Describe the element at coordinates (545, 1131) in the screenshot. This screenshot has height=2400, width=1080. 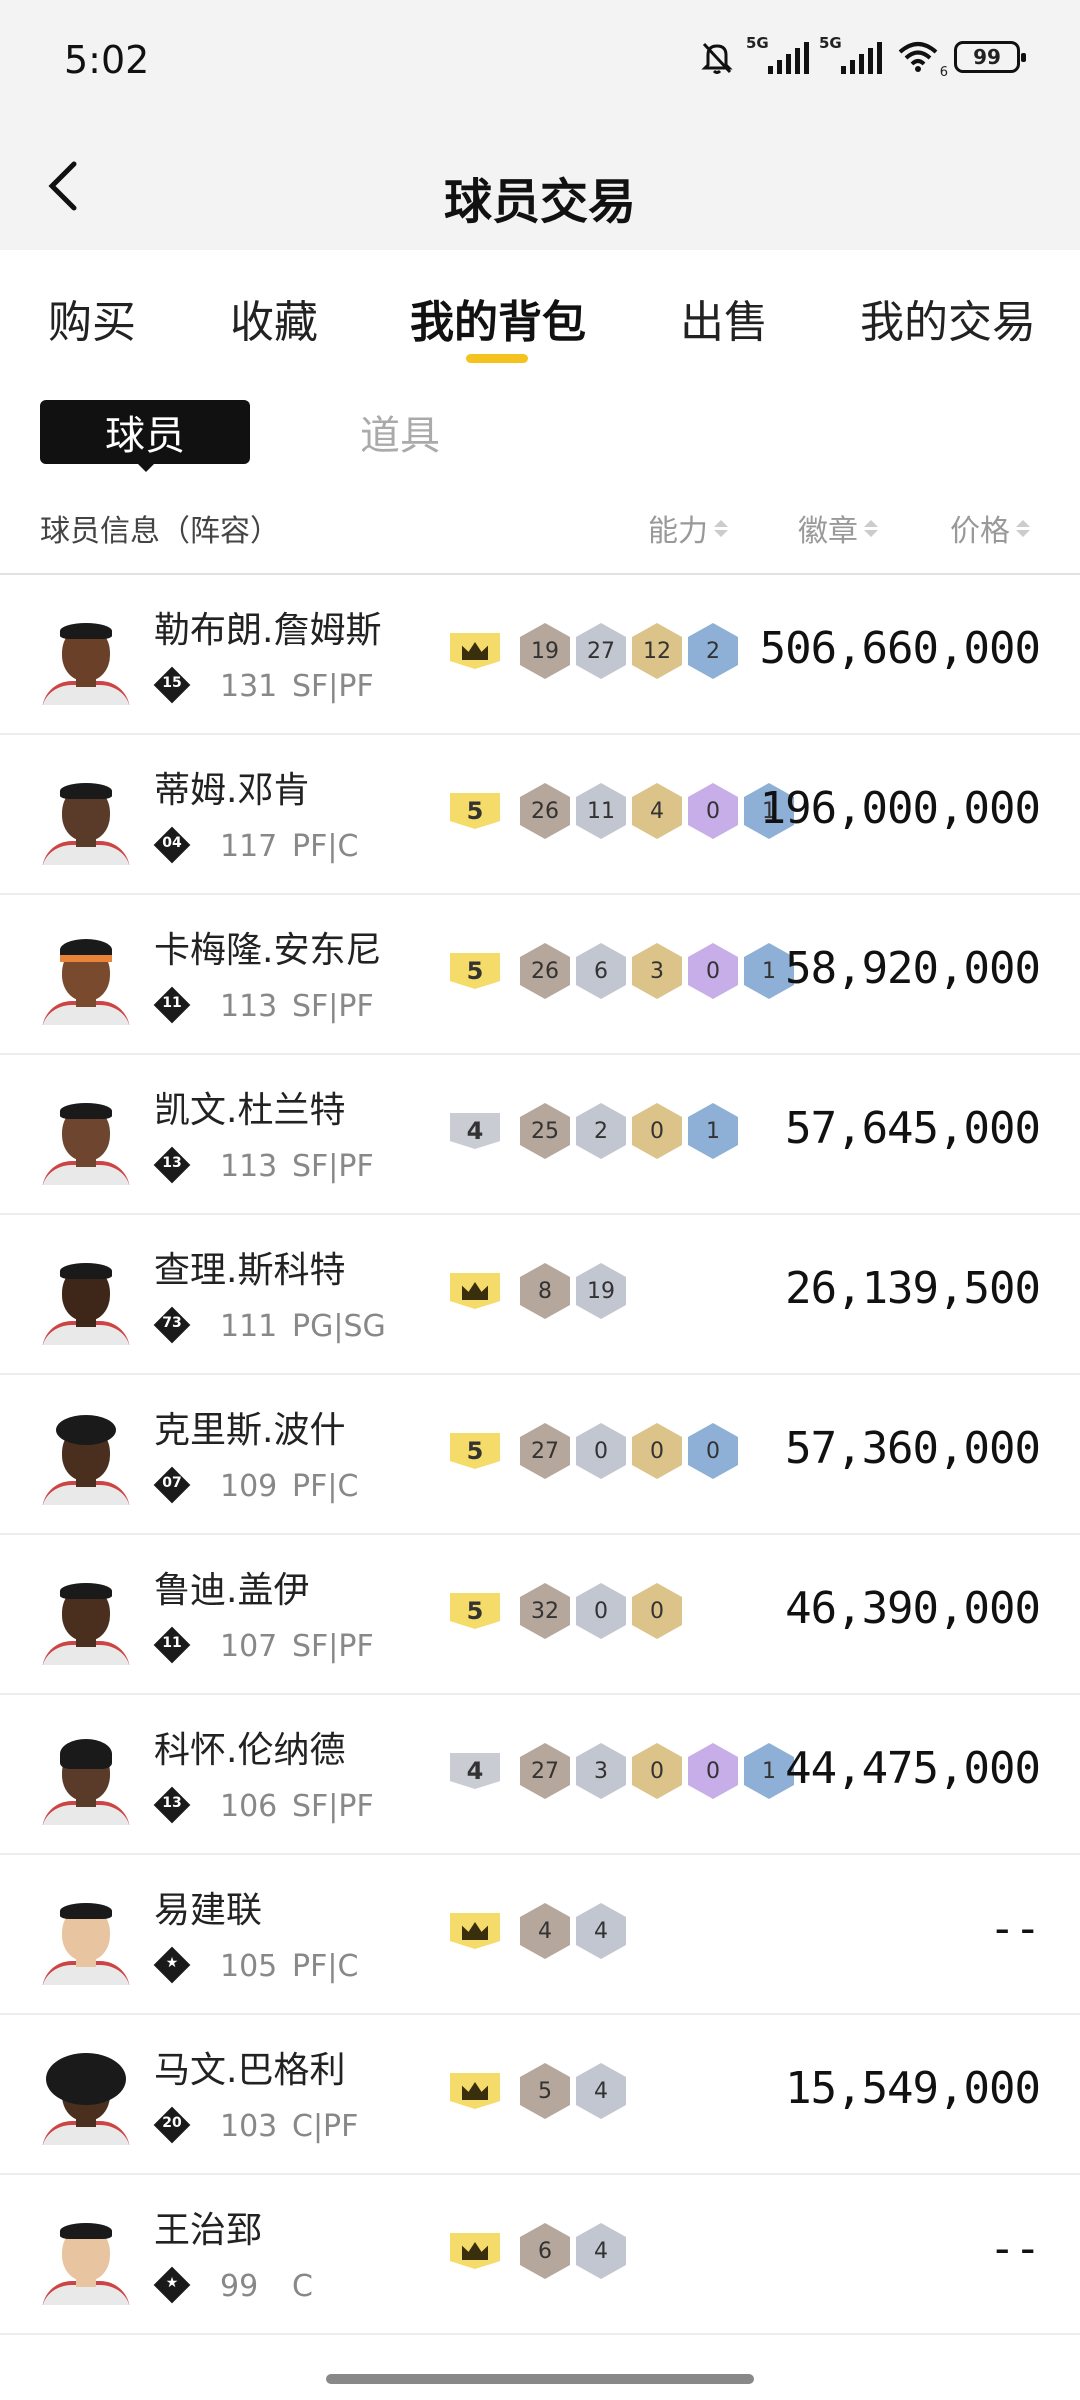
I see `badge-count: 25` at that location.